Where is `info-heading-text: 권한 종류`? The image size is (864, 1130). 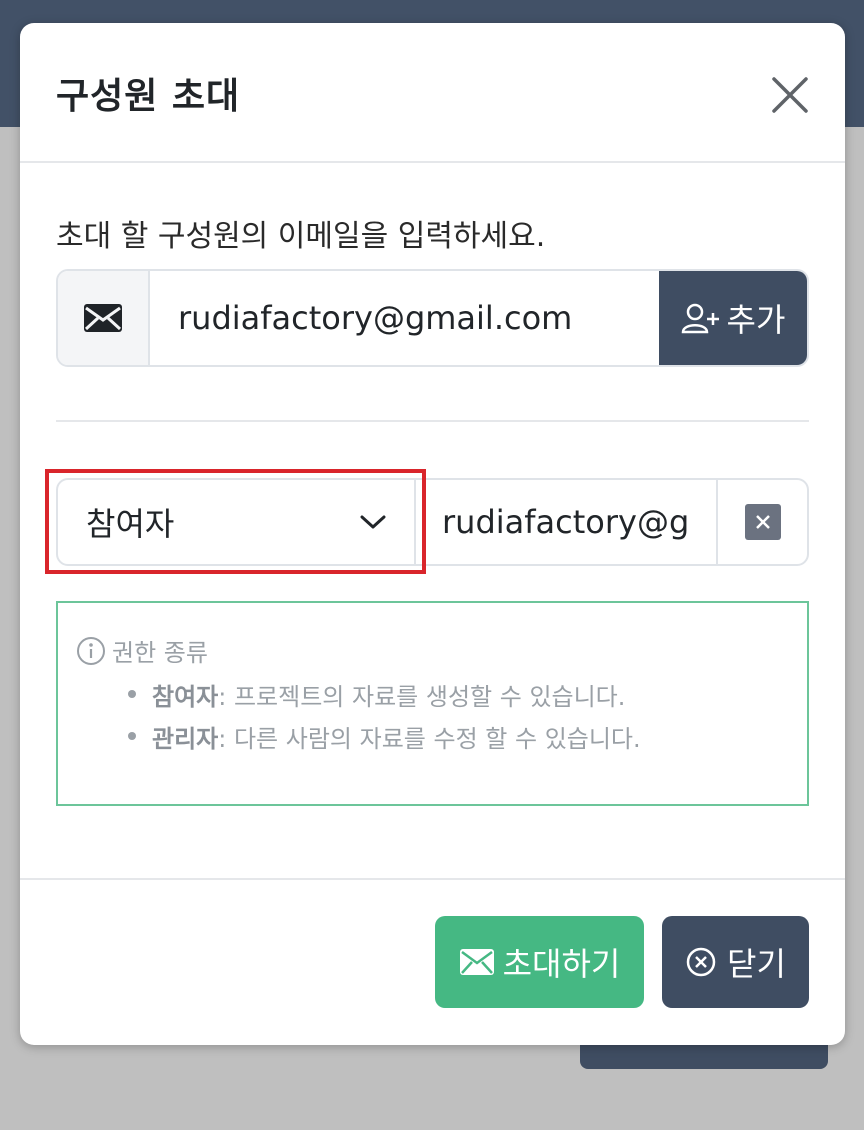
info-heading-text: 권한 종류 is located at coordinates (160, 653).